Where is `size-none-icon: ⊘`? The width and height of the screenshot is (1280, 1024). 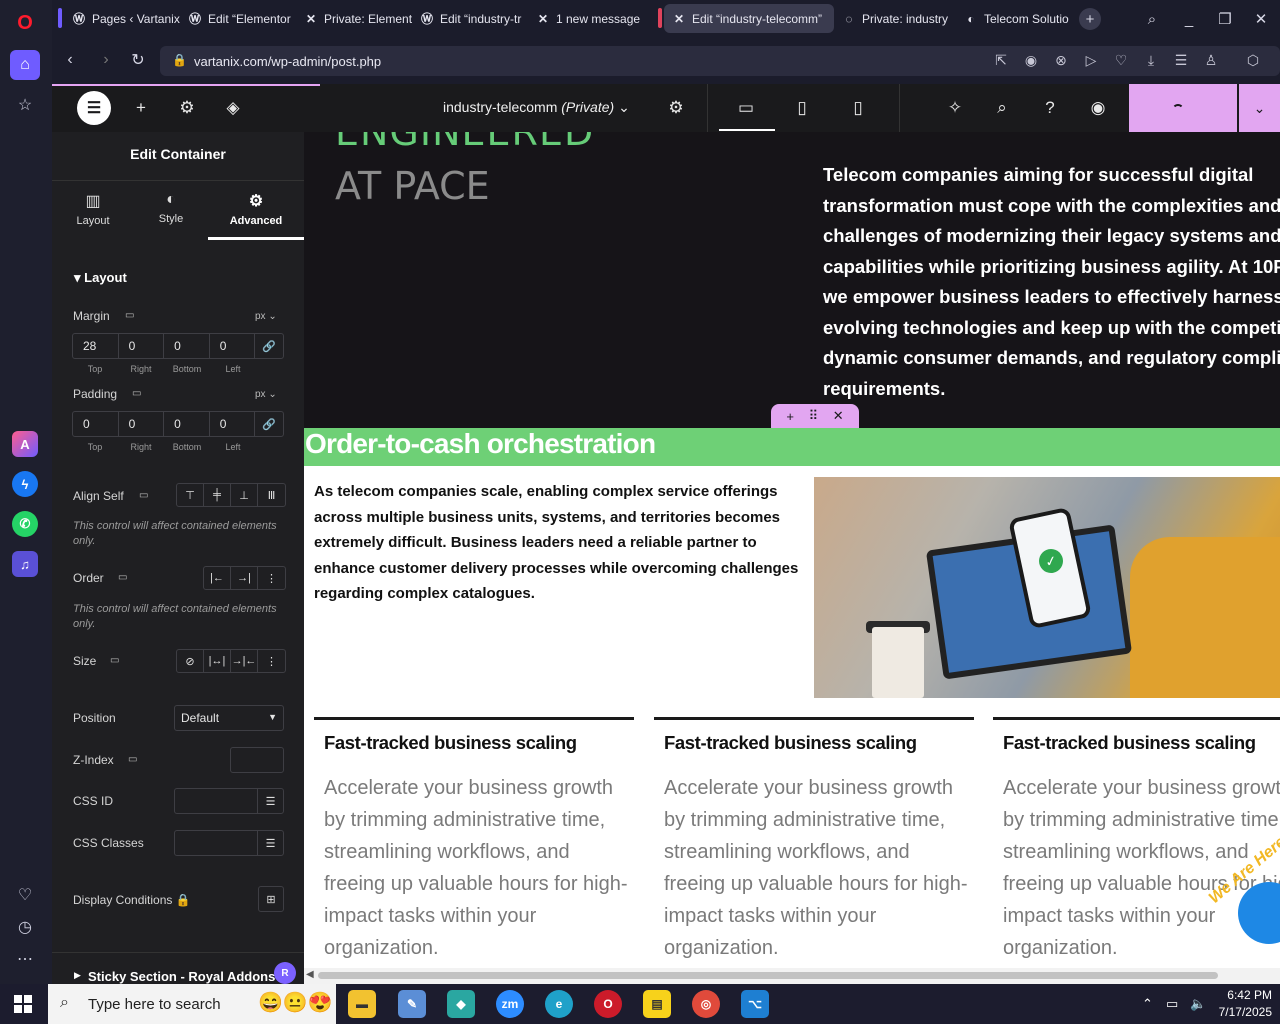 size-none-icon: ⊘ is located at coordinates (190, 661).